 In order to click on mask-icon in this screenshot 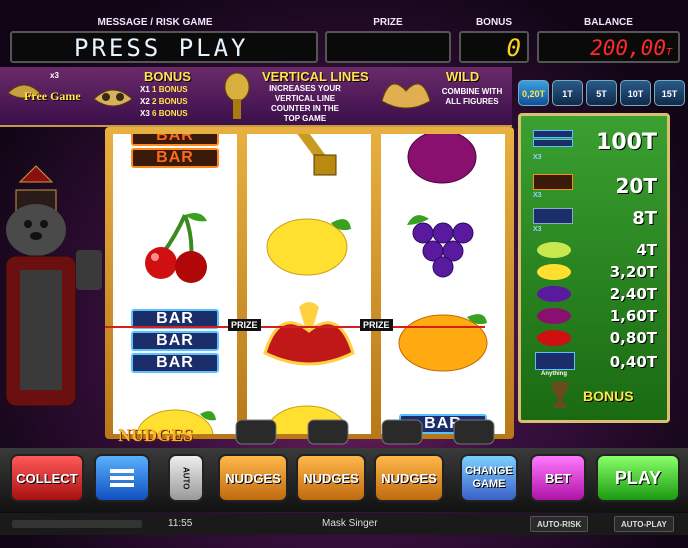, I will do `click(113, 98)`.